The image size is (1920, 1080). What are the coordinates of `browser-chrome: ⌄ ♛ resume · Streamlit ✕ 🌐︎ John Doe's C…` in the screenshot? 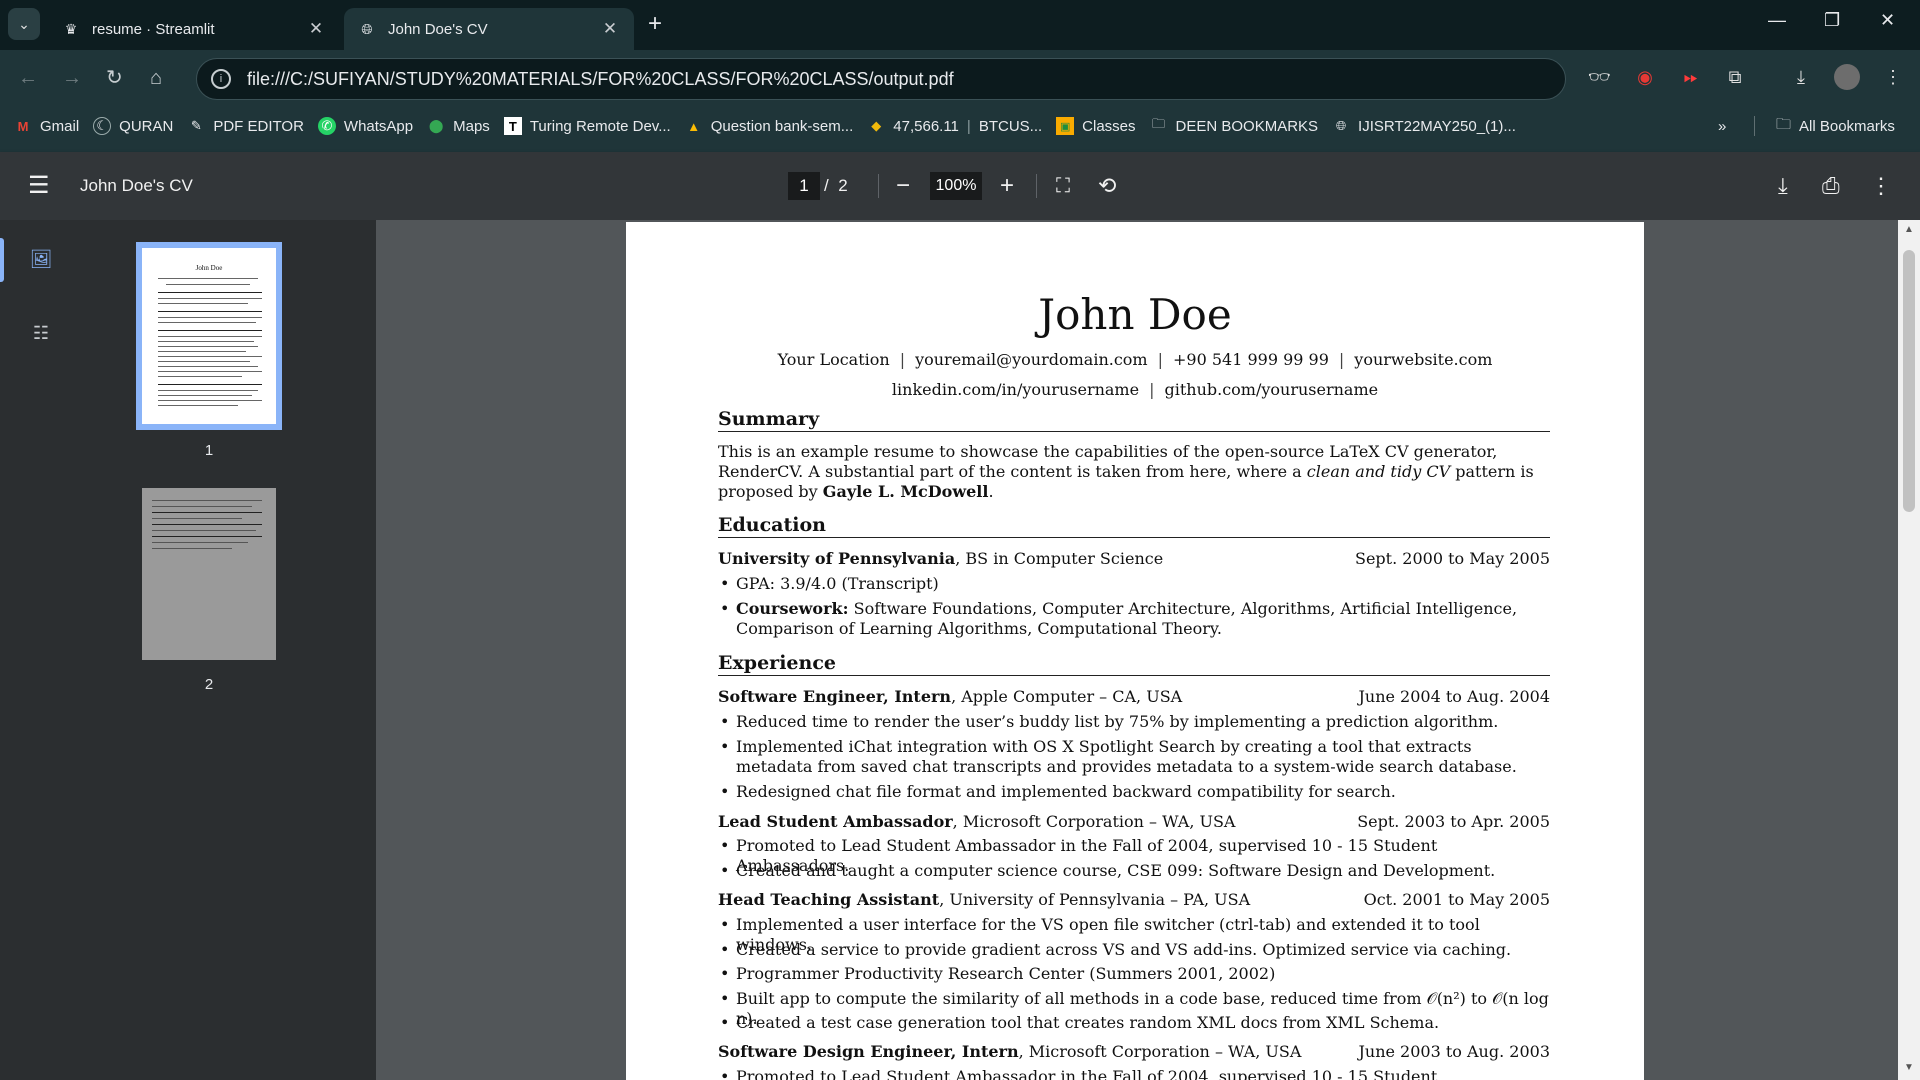 It's located at (960, 76).